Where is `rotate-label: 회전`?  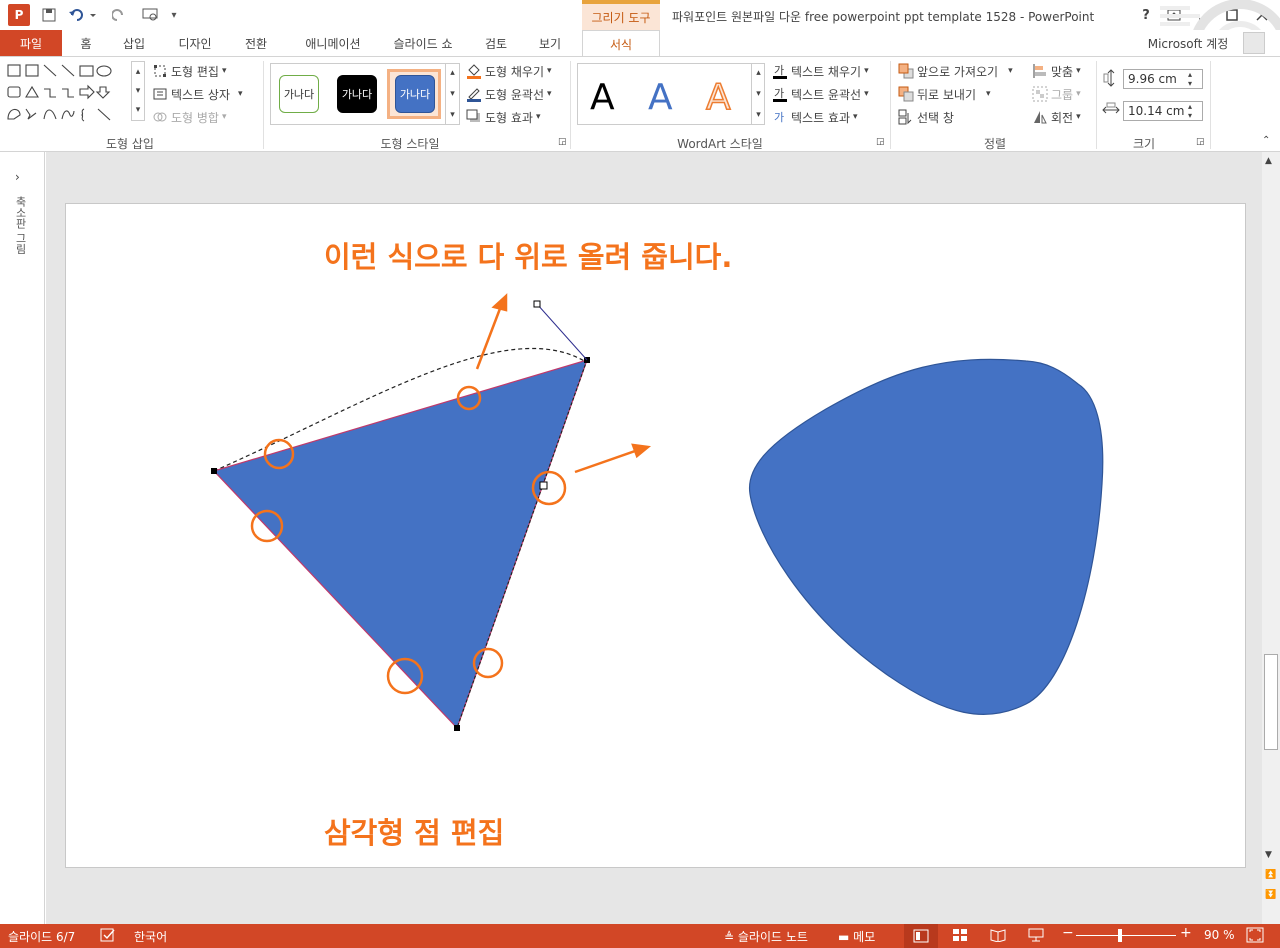
rotate-label: 회전 is located at coordinates (1062, 117).